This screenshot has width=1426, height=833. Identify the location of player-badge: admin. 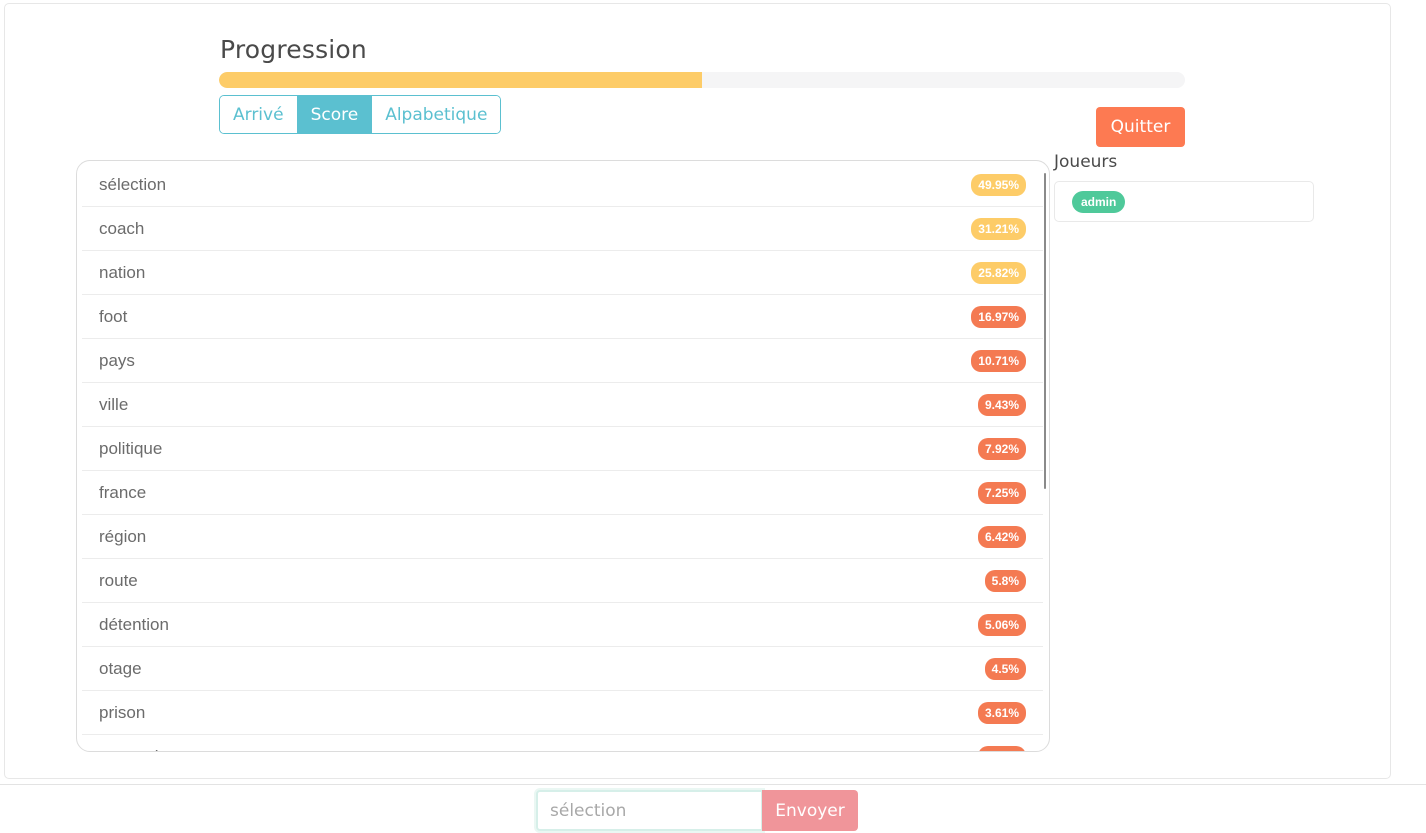
(1099, 202).